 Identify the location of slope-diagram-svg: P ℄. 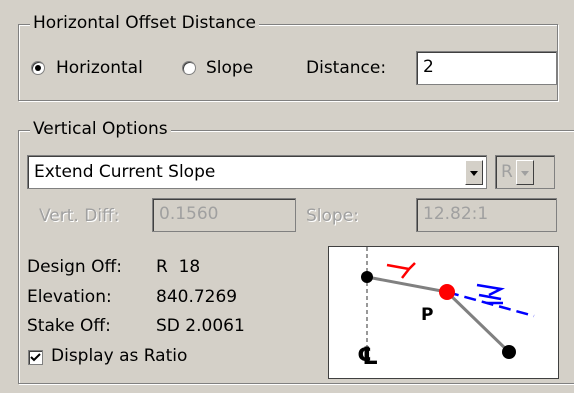
(446, 308).